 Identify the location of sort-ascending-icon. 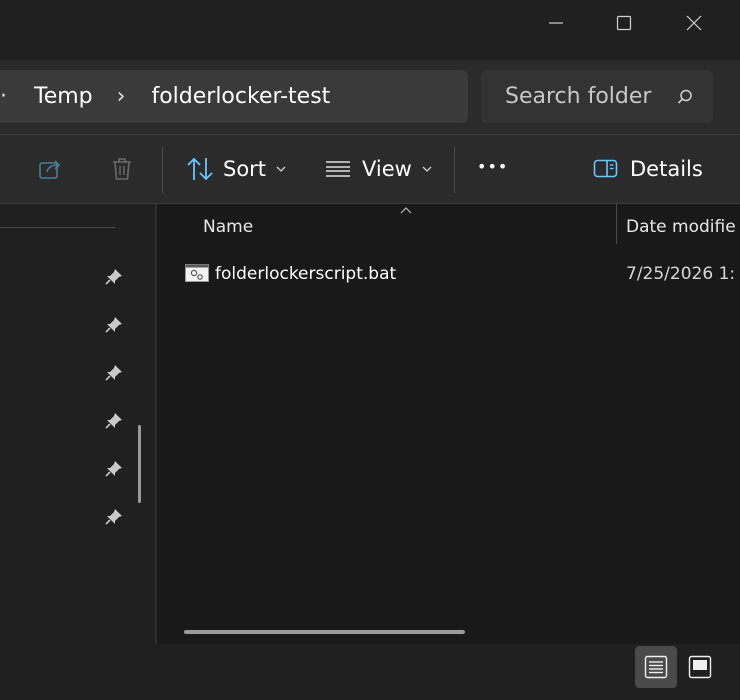
(406, 210).